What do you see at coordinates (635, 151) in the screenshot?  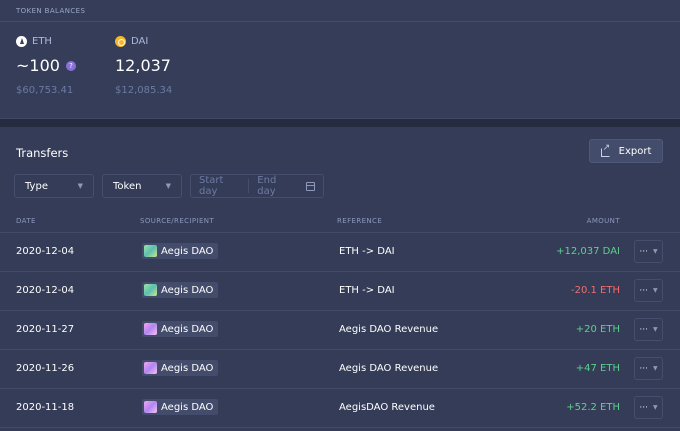 I see `export-label: Export` at bounding box center [635, 151].